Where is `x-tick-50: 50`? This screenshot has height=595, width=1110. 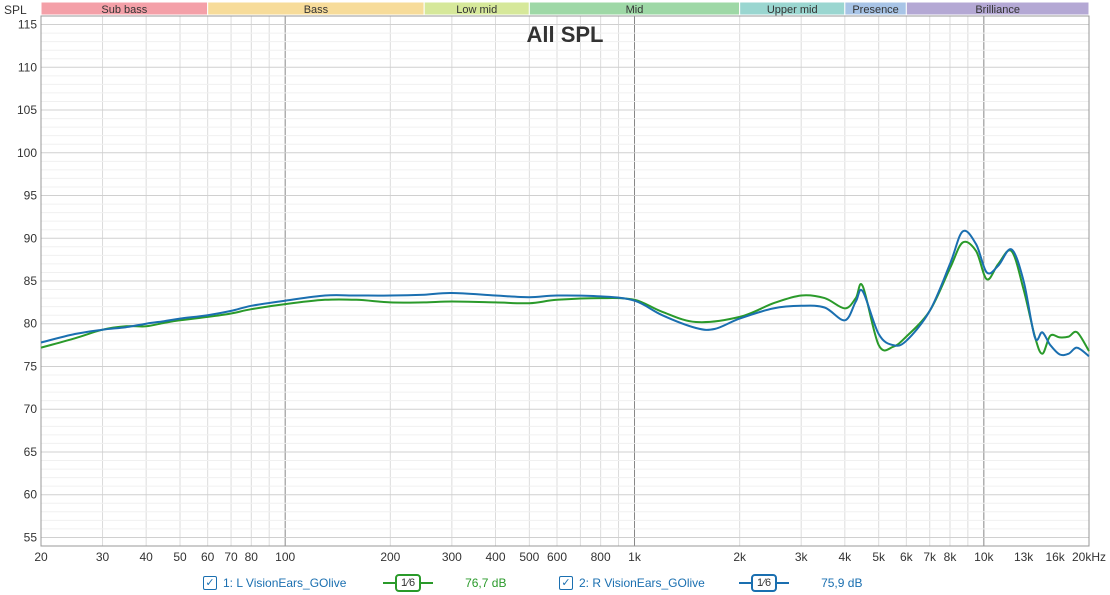
x-tick-50: 50 is located at coordinates (180, 557).